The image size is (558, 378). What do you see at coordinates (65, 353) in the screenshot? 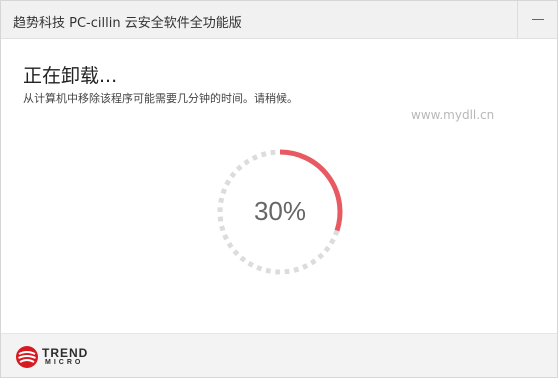
I see `logo-text-trend: TREND` at bounding box center [65, 353].